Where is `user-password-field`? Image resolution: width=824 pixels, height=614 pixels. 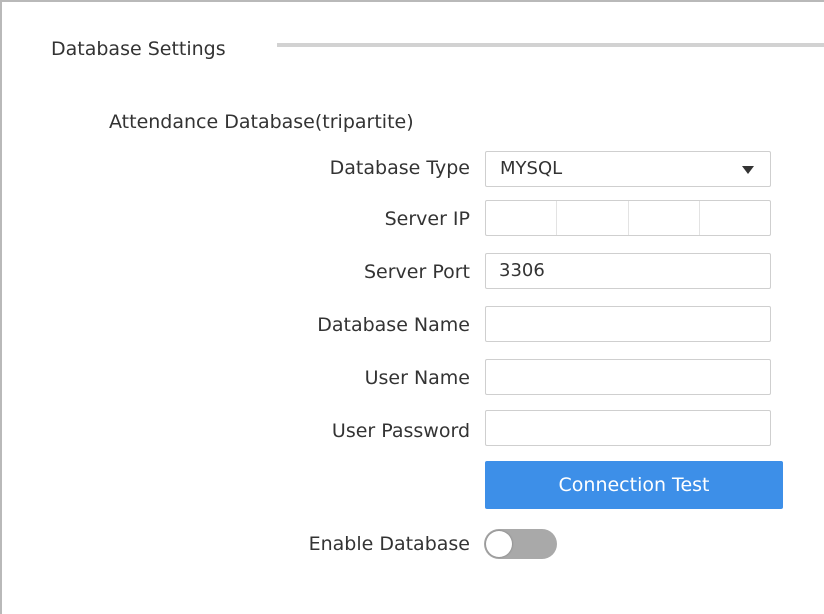
user-password-field is located at coordinates (628, 428).